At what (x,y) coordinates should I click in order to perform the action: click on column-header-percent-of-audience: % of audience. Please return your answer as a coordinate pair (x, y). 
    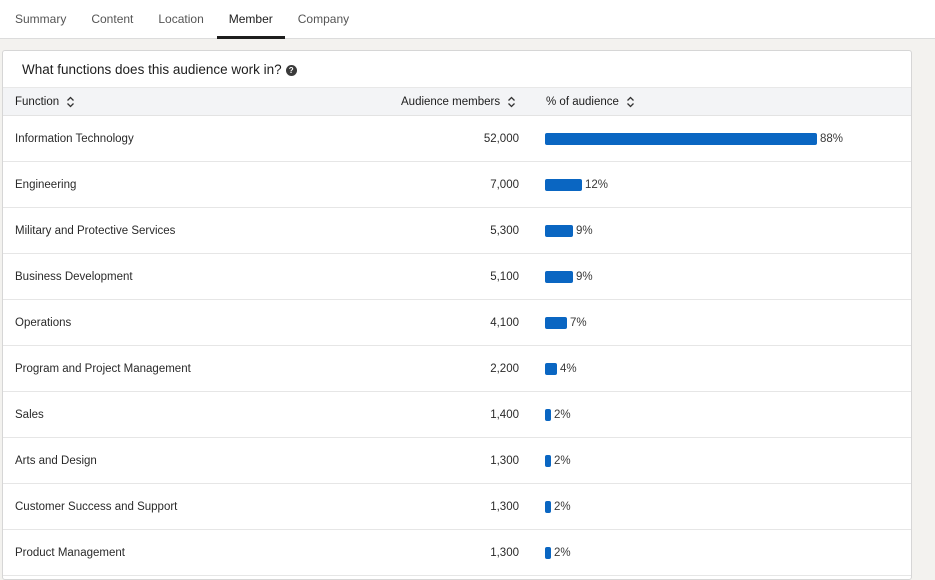
    Looking at the image, I should click on (590, 102).